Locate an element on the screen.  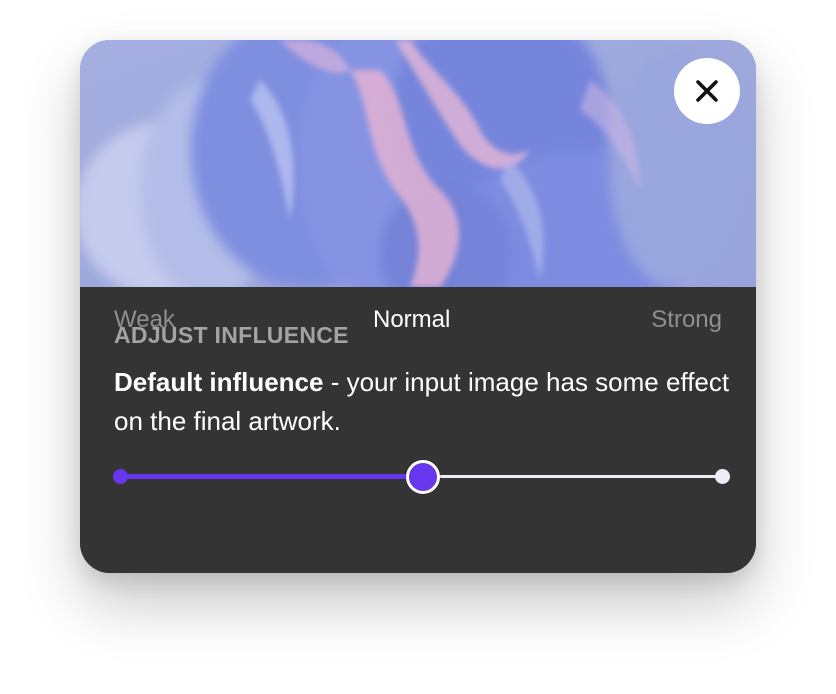
slider-end-dot is located at coordinates (722, 476).